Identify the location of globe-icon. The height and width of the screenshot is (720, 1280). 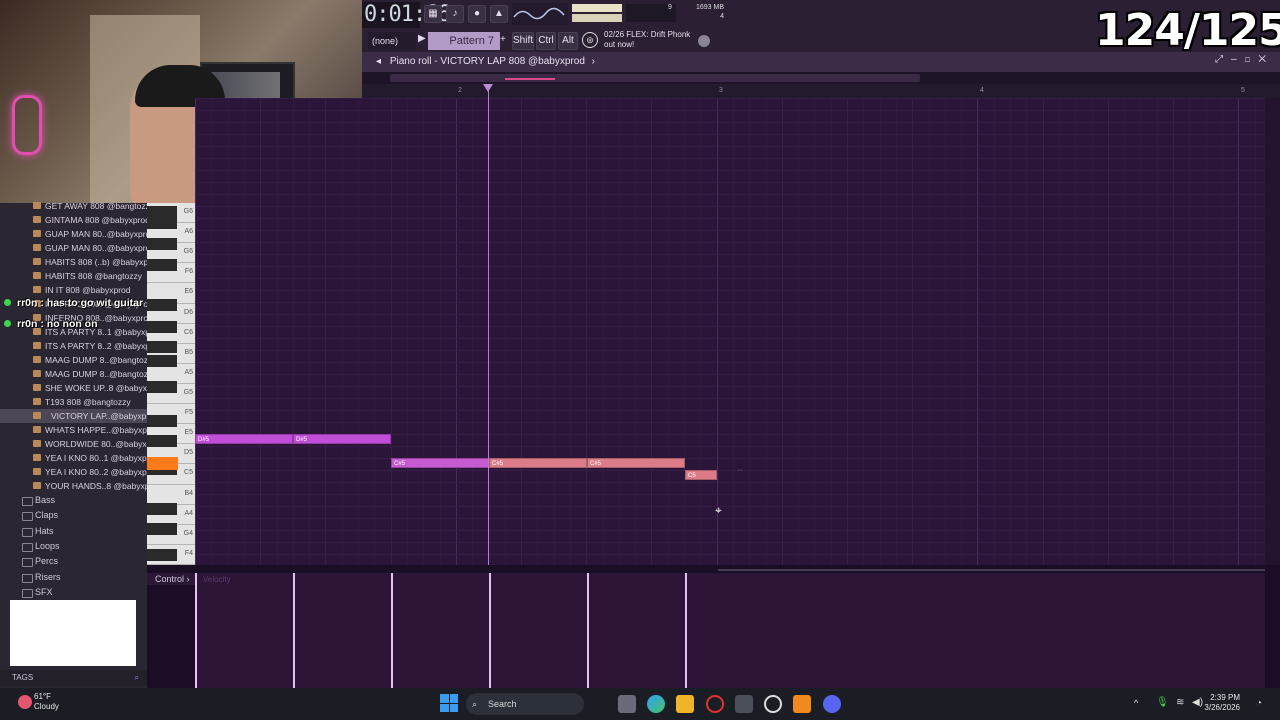
(704, 41).